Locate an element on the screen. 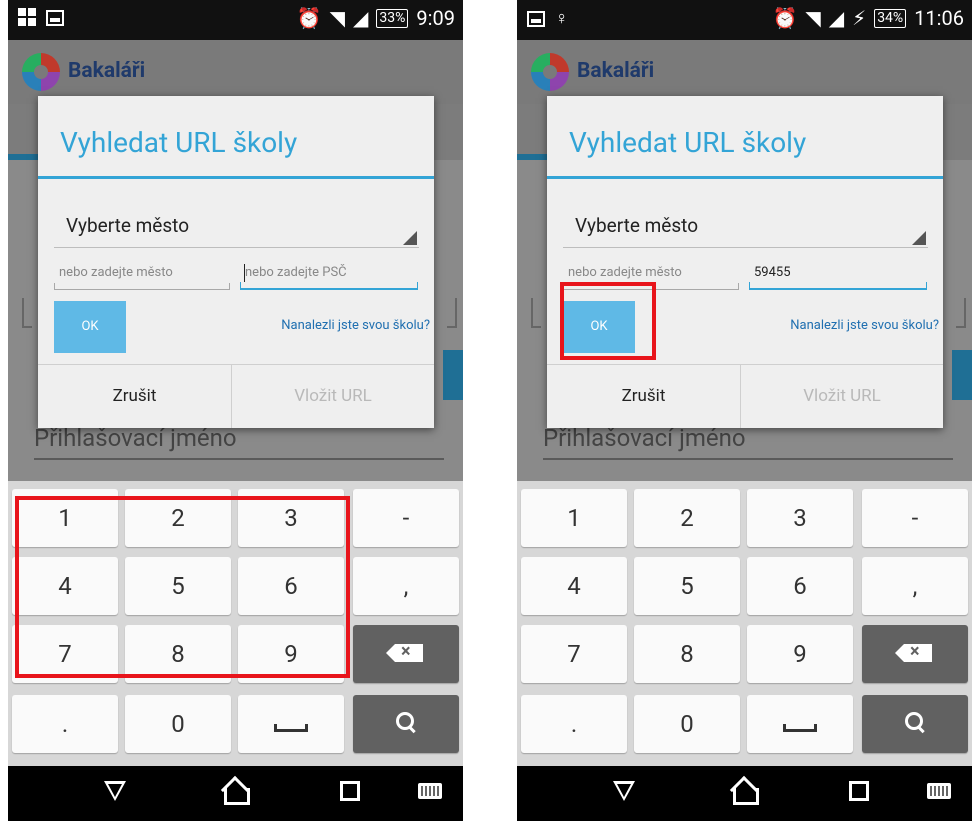  status-bar: ⏰ ◥ ◢ 33% 9:09 is located at coordinates (235, 20).